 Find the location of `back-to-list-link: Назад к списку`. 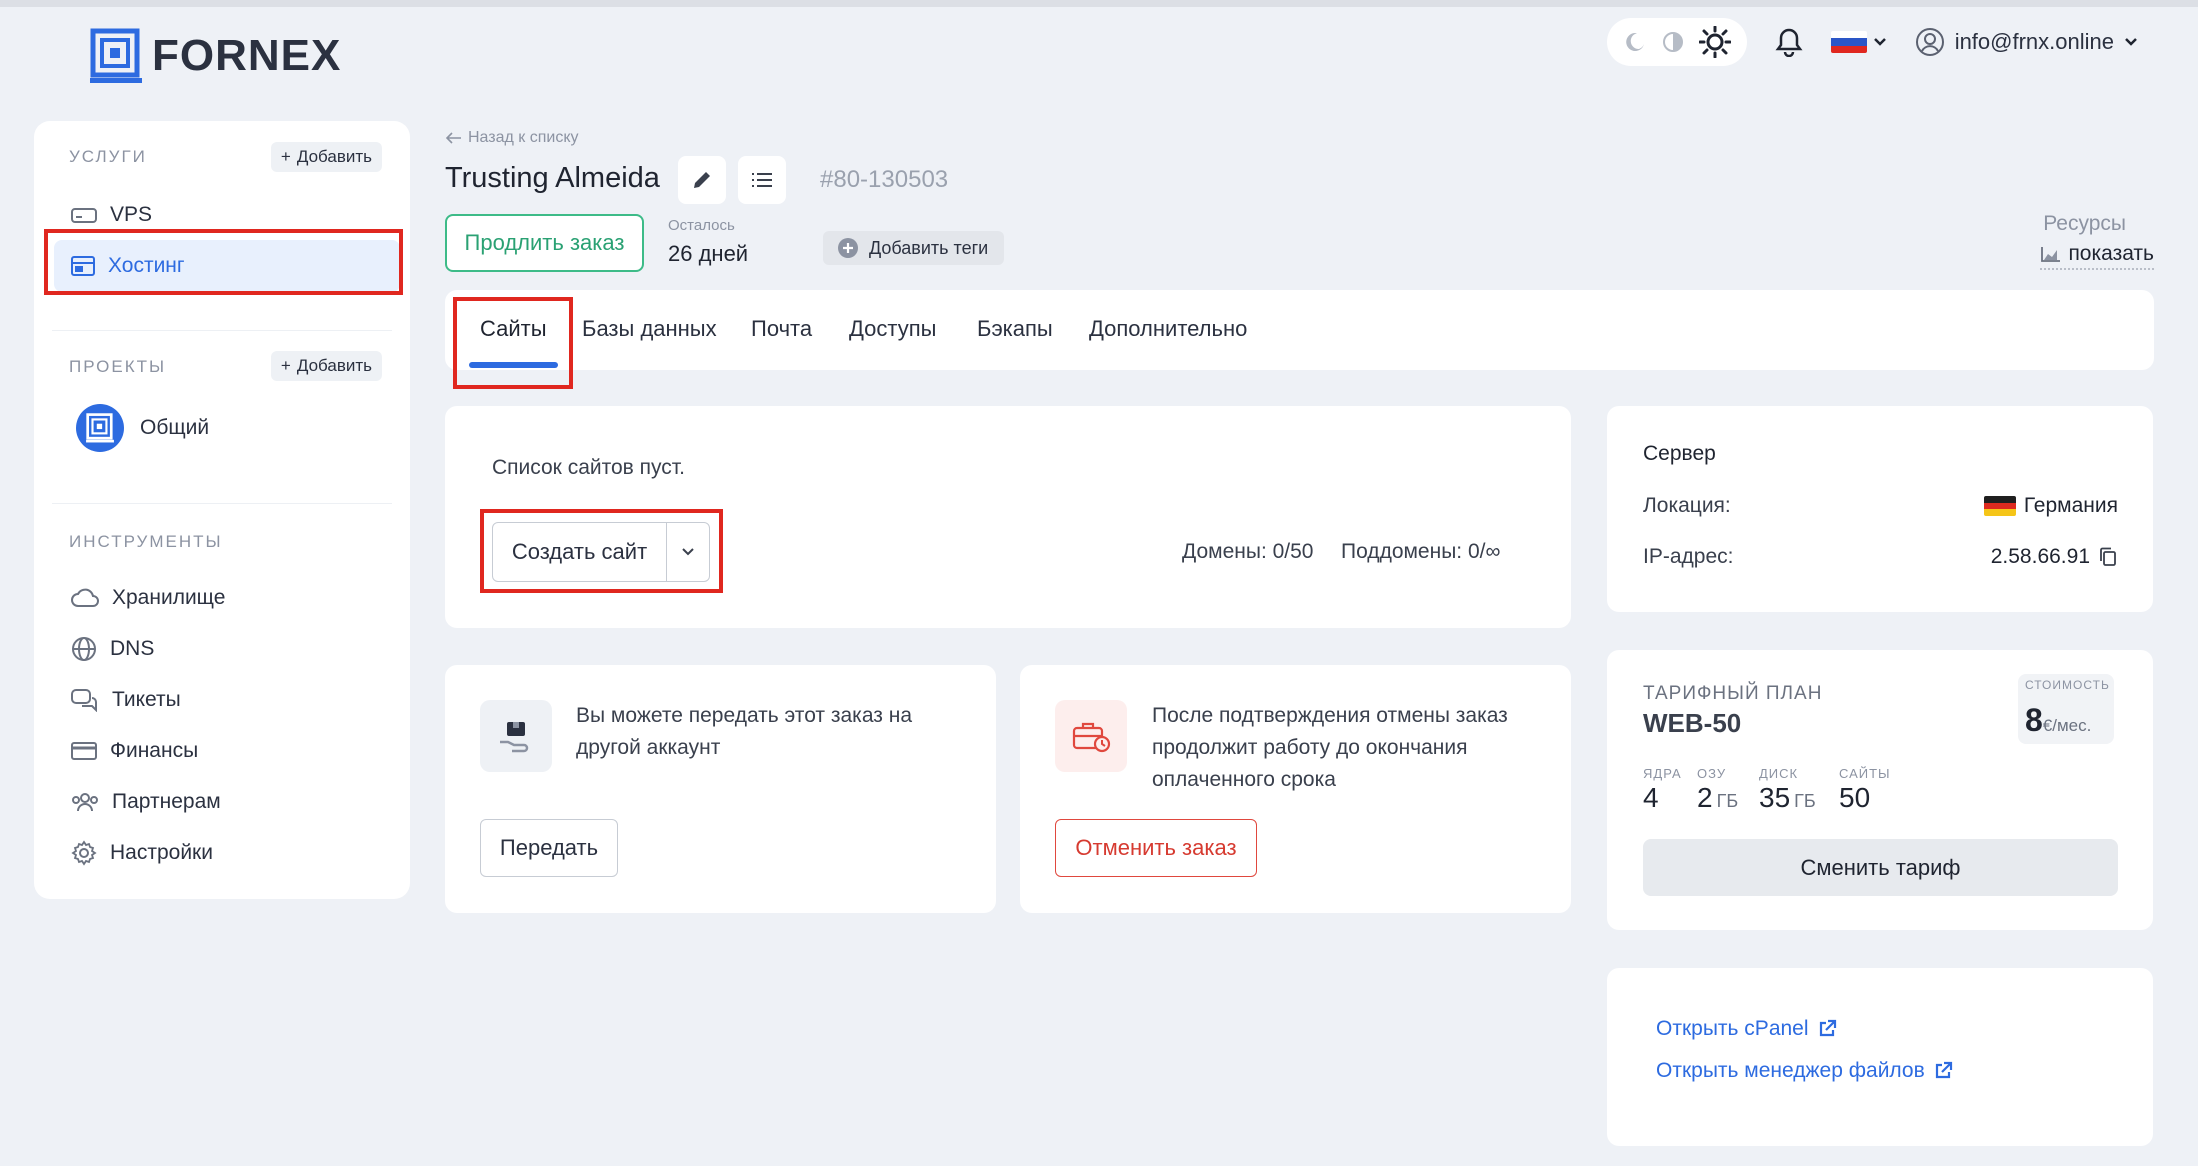

back-to-list-link: Назад к списку is located at coordinates (512, 138).